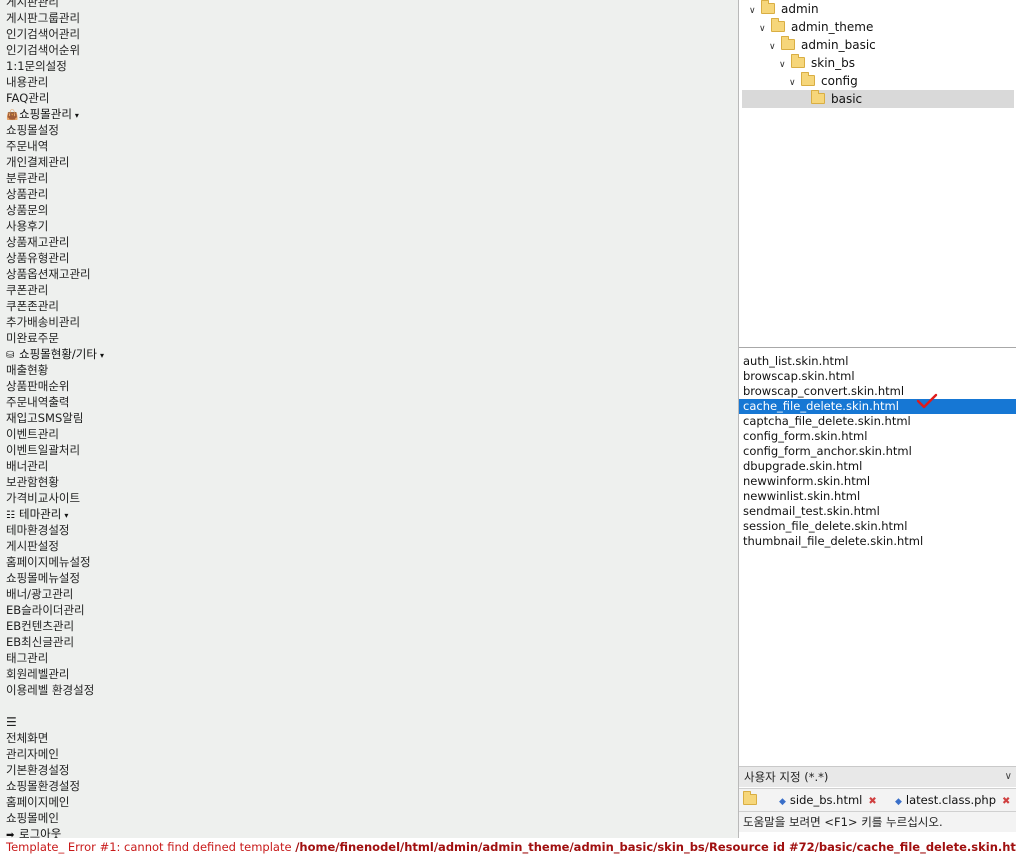 This screenshot has width=1016, height=857. What do you see at coordinates (877, 436) in the screenshot?
I see `file-list-item: config_form.skin.html` at bounding box center [877, 436].